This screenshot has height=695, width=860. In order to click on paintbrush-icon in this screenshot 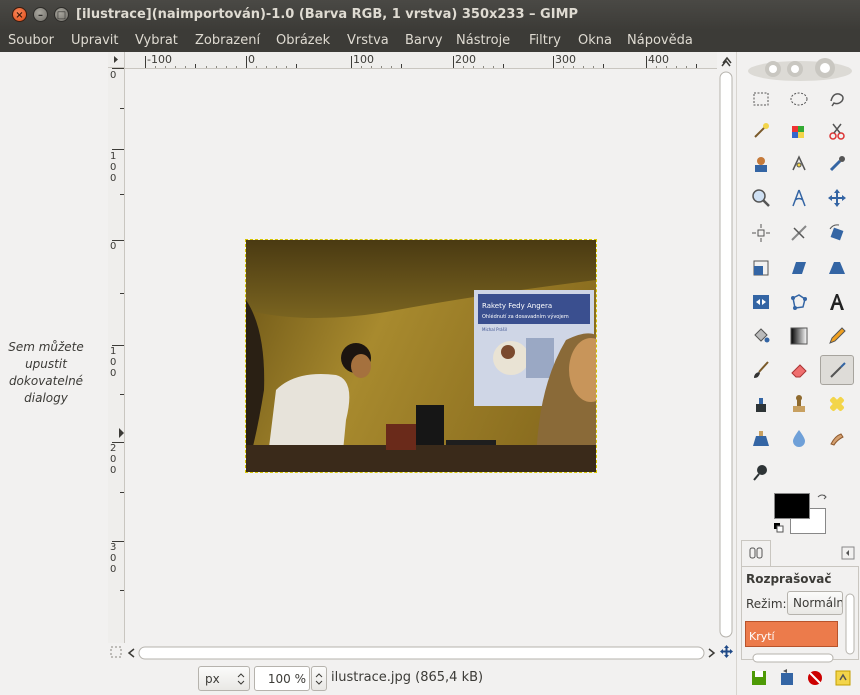, I will do `click(761, 369)`.